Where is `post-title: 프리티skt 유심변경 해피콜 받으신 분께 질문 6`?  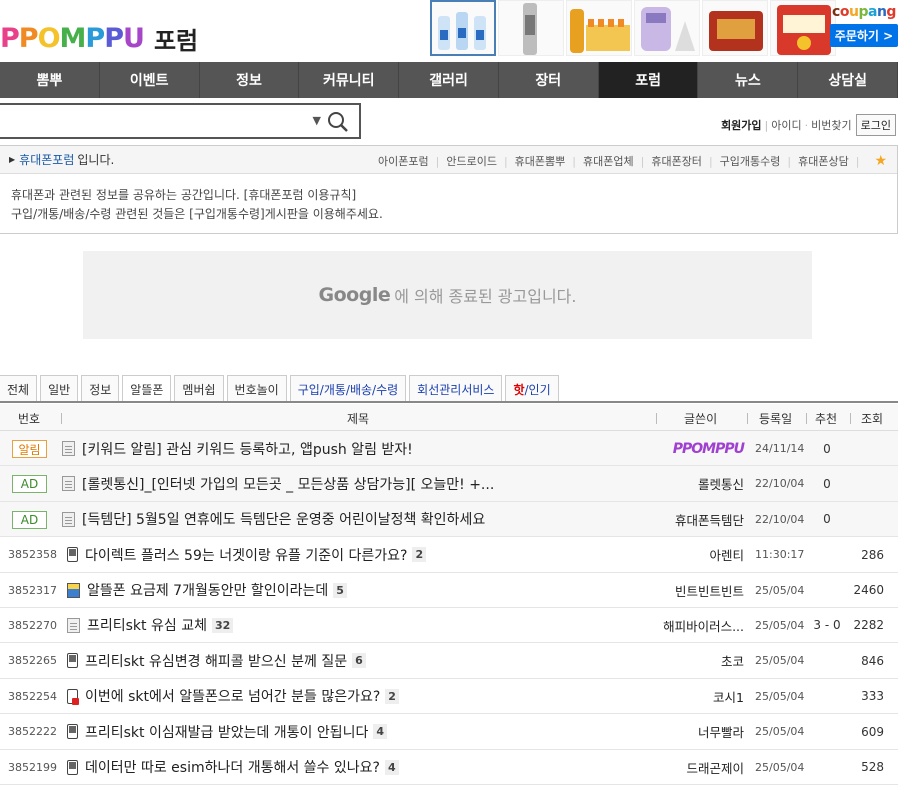
post-title: 프리티skt 유심변경 해피콜 받으신 분께 질문 6 is located at coordinates (216, 660).